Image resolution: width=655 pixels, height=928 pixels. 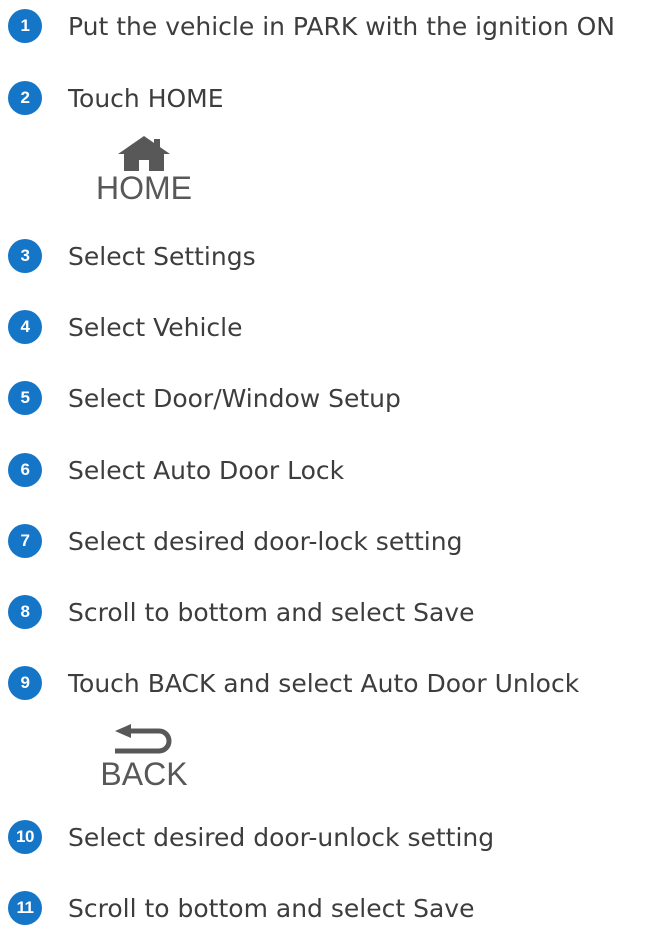 I want to click on back-button-illustration: BACK, so click(x=144, y=757).